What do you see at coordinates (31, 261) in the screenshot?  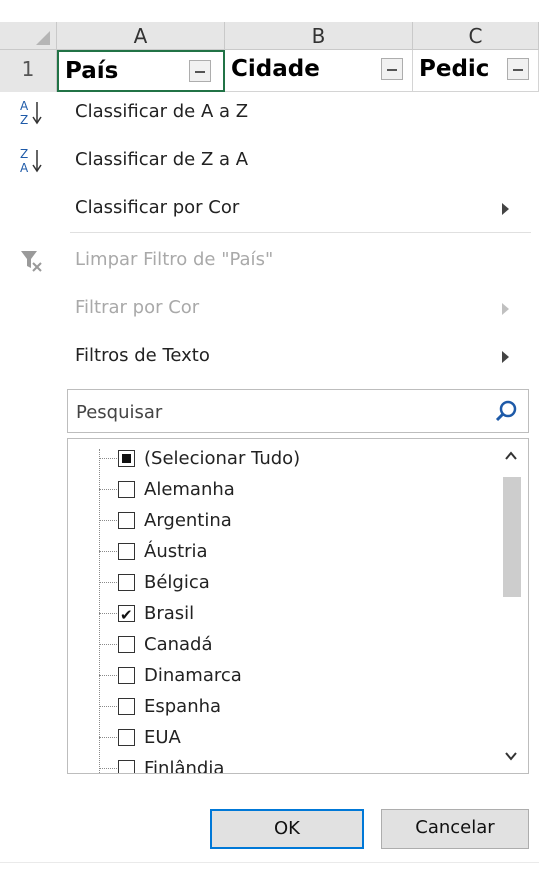 I see `clear-filter-icon` at bounding box center [31, 261].